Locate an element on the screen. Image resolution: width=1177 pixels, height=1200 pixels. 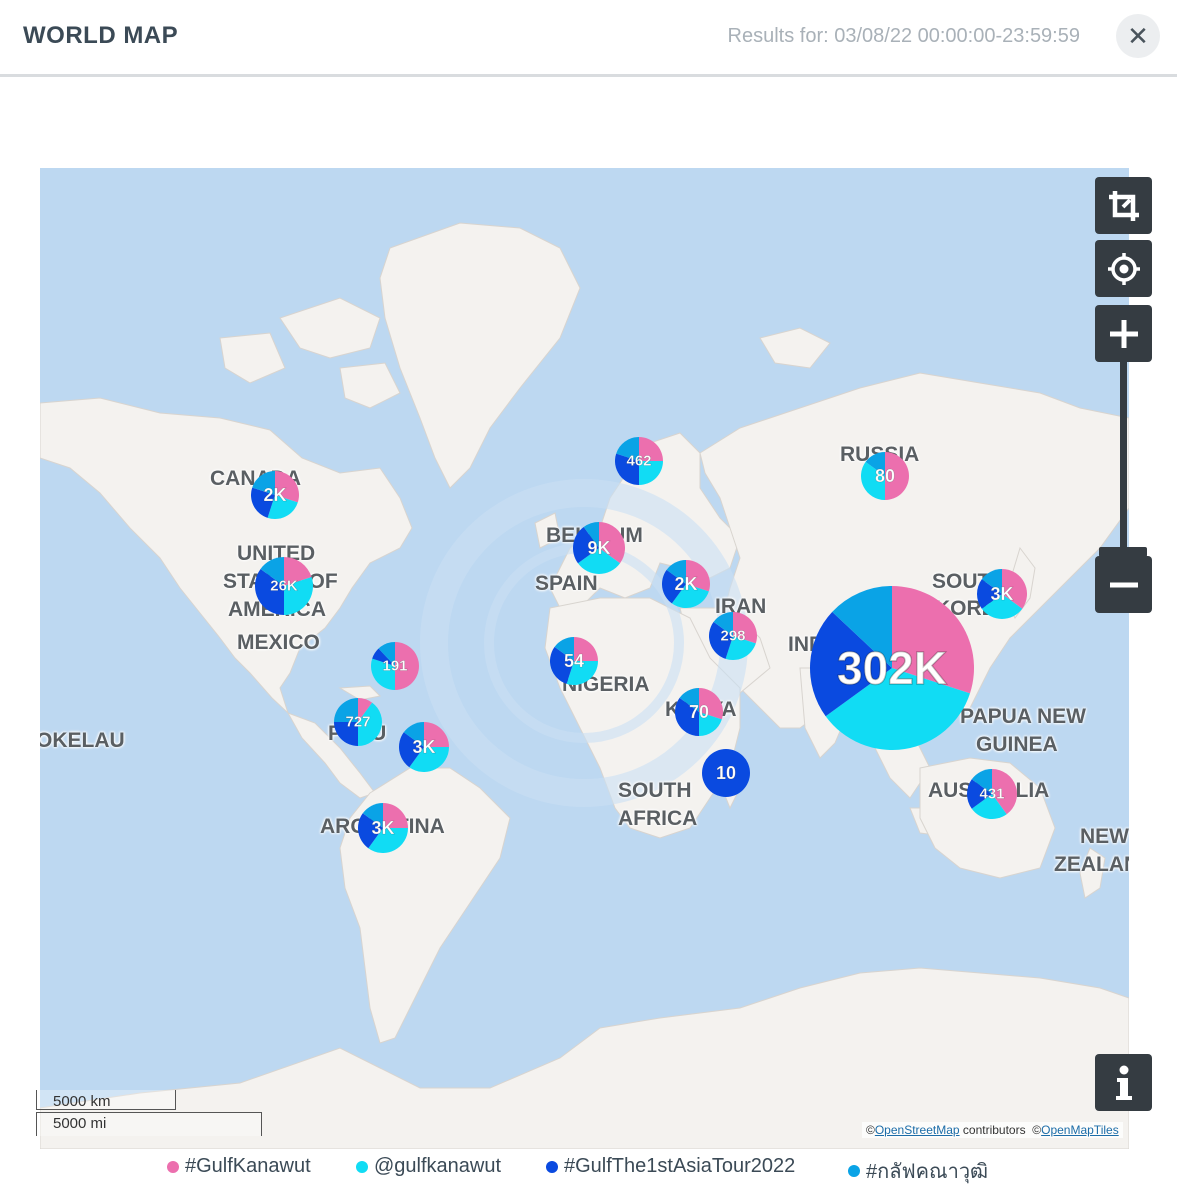
cluster-count: 54 is located at coordinates (574, 661).